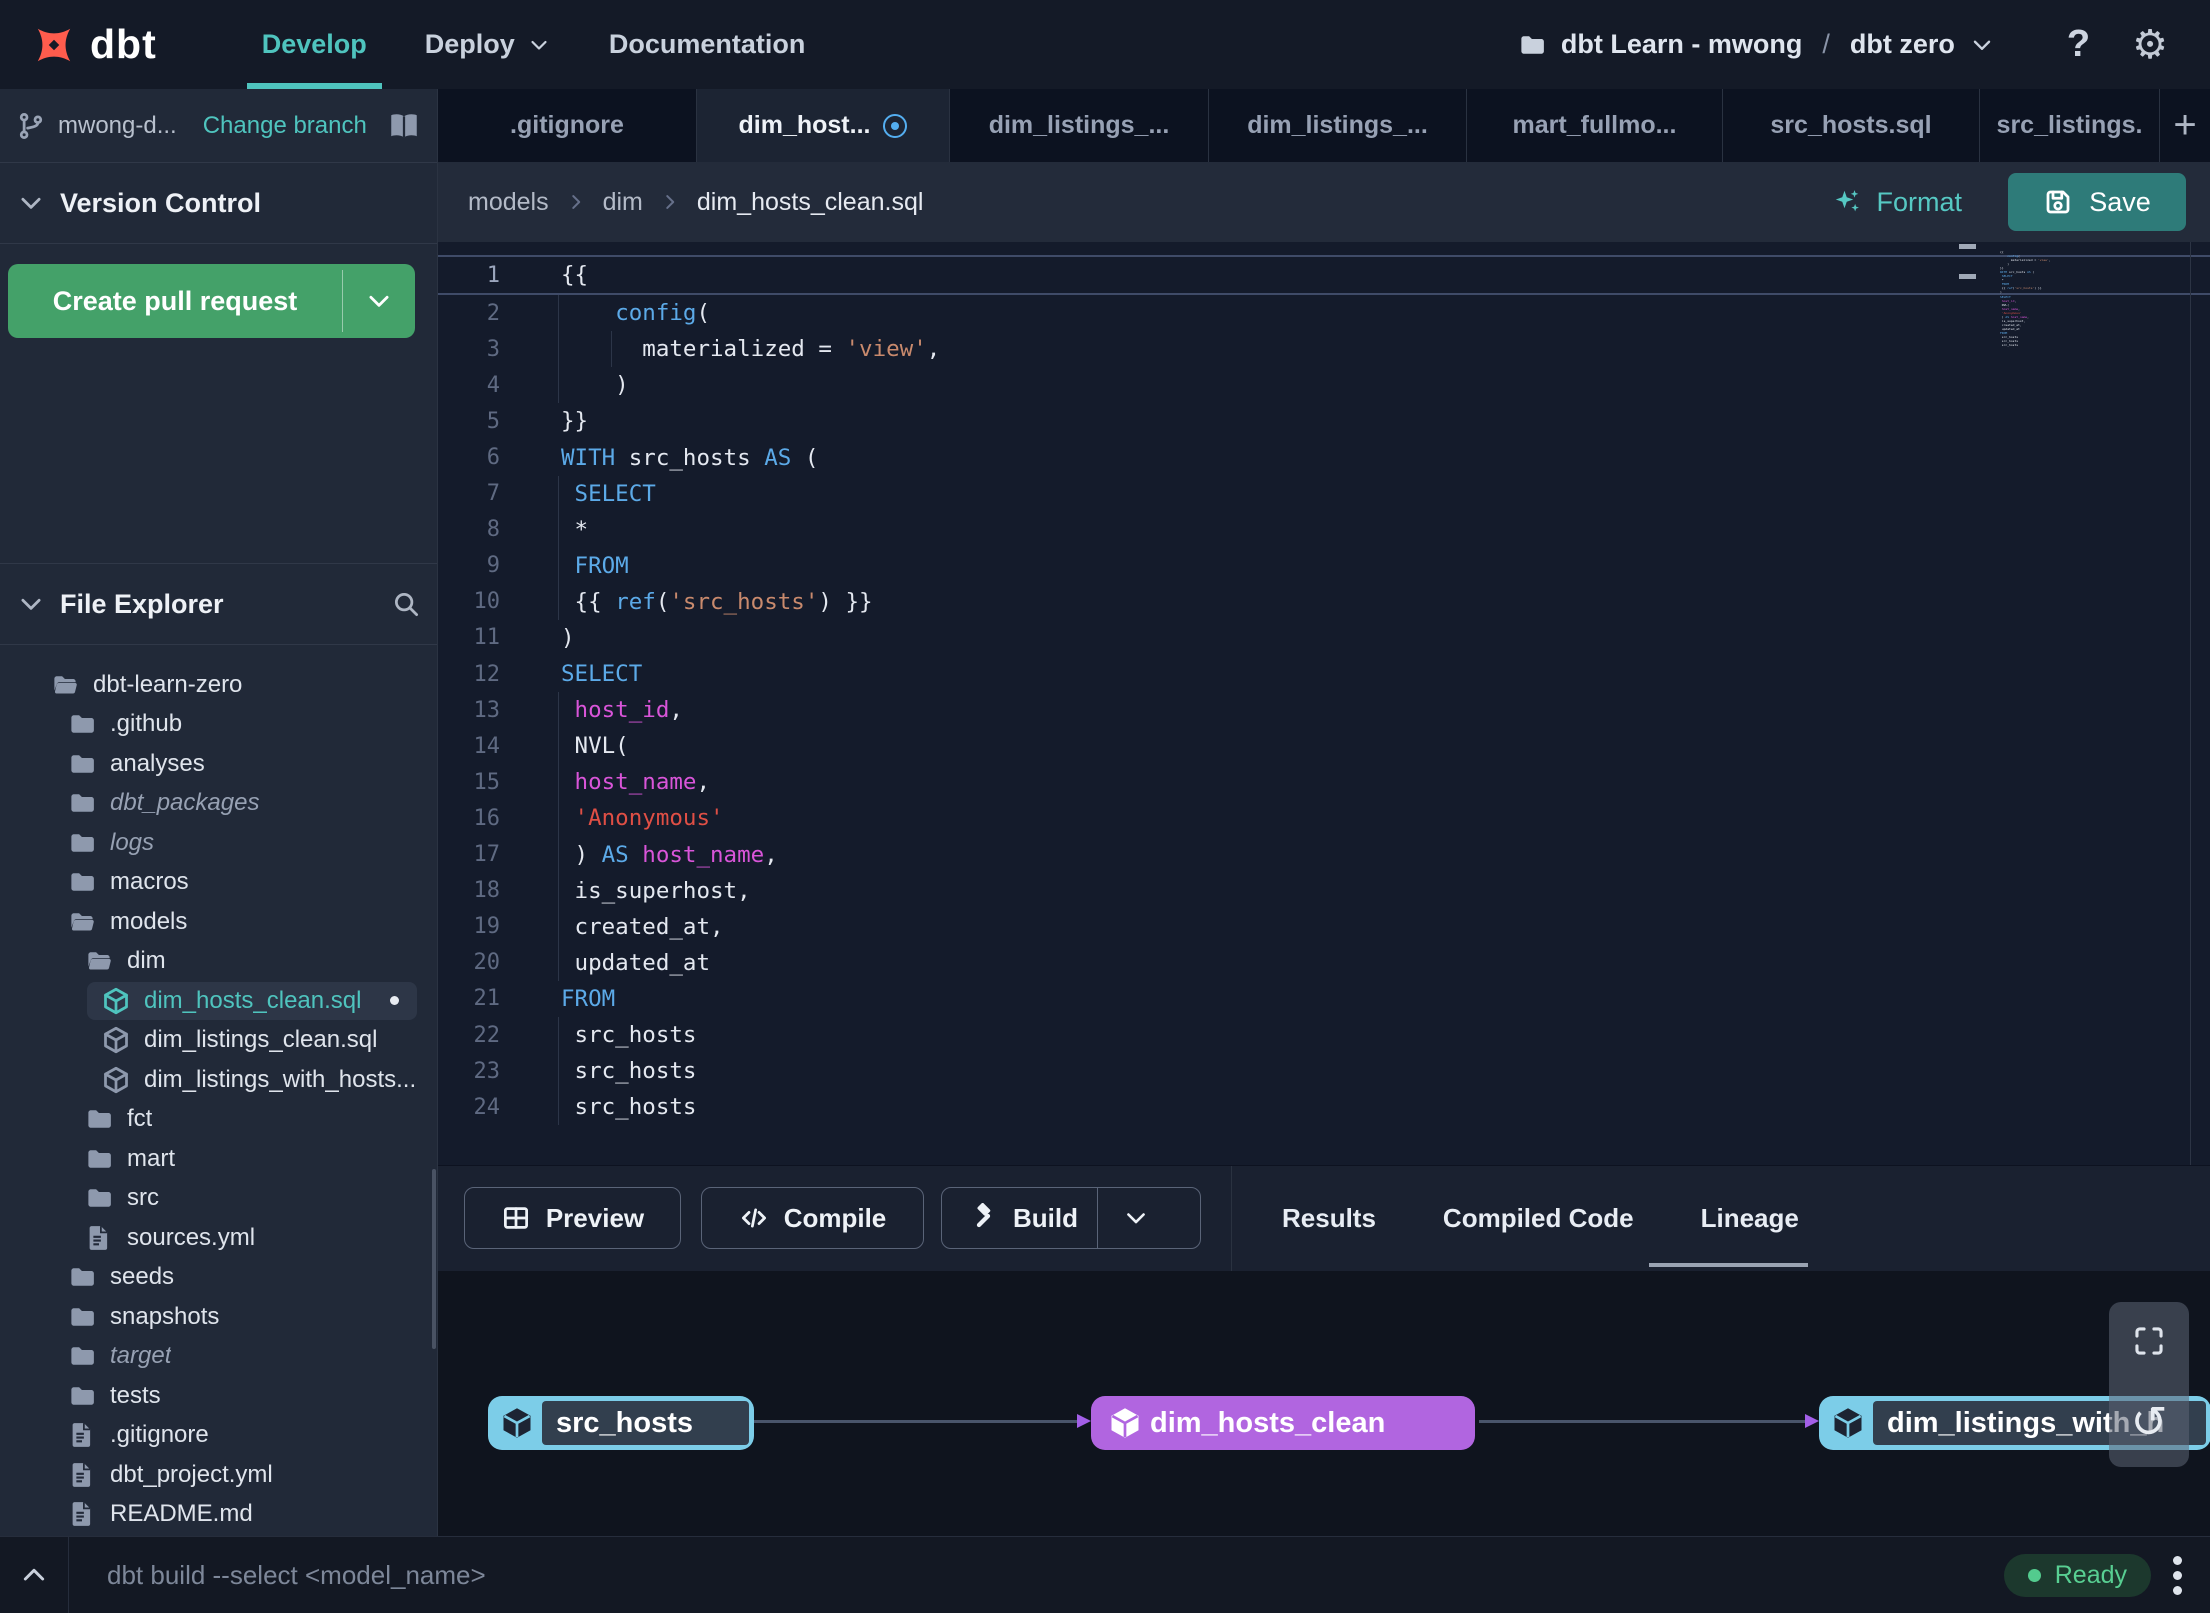 The image size is (2210, 1613). I want to click on search-icon, so click(406, 604).